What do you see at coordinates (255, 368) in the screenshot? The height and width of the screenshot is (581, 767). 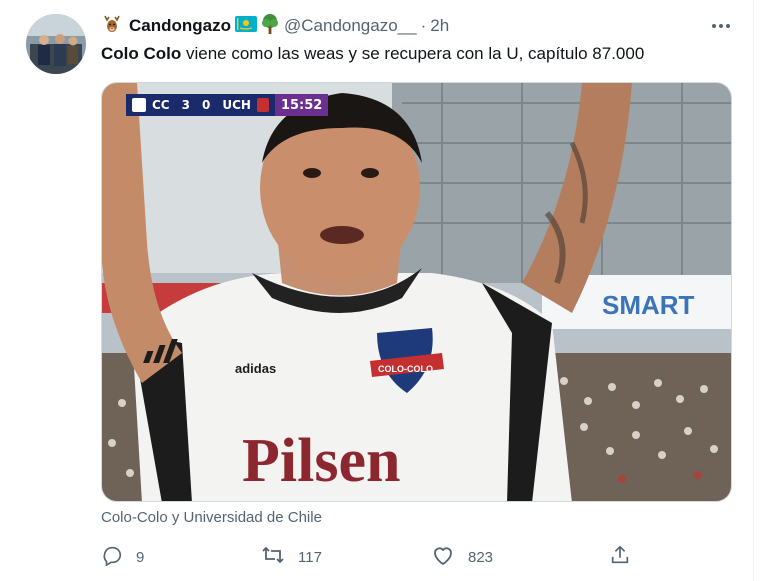 I see `kit-brand: adidas` at bounding box center [255, 368].